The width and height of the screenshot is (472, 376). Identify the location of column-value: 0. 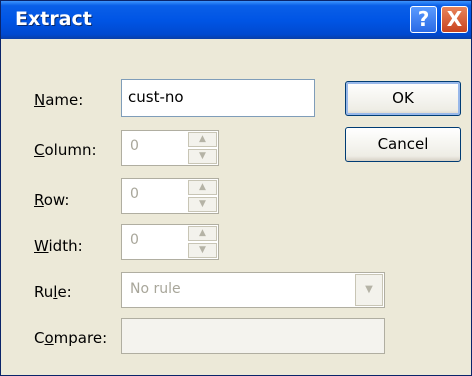
(134, 146).